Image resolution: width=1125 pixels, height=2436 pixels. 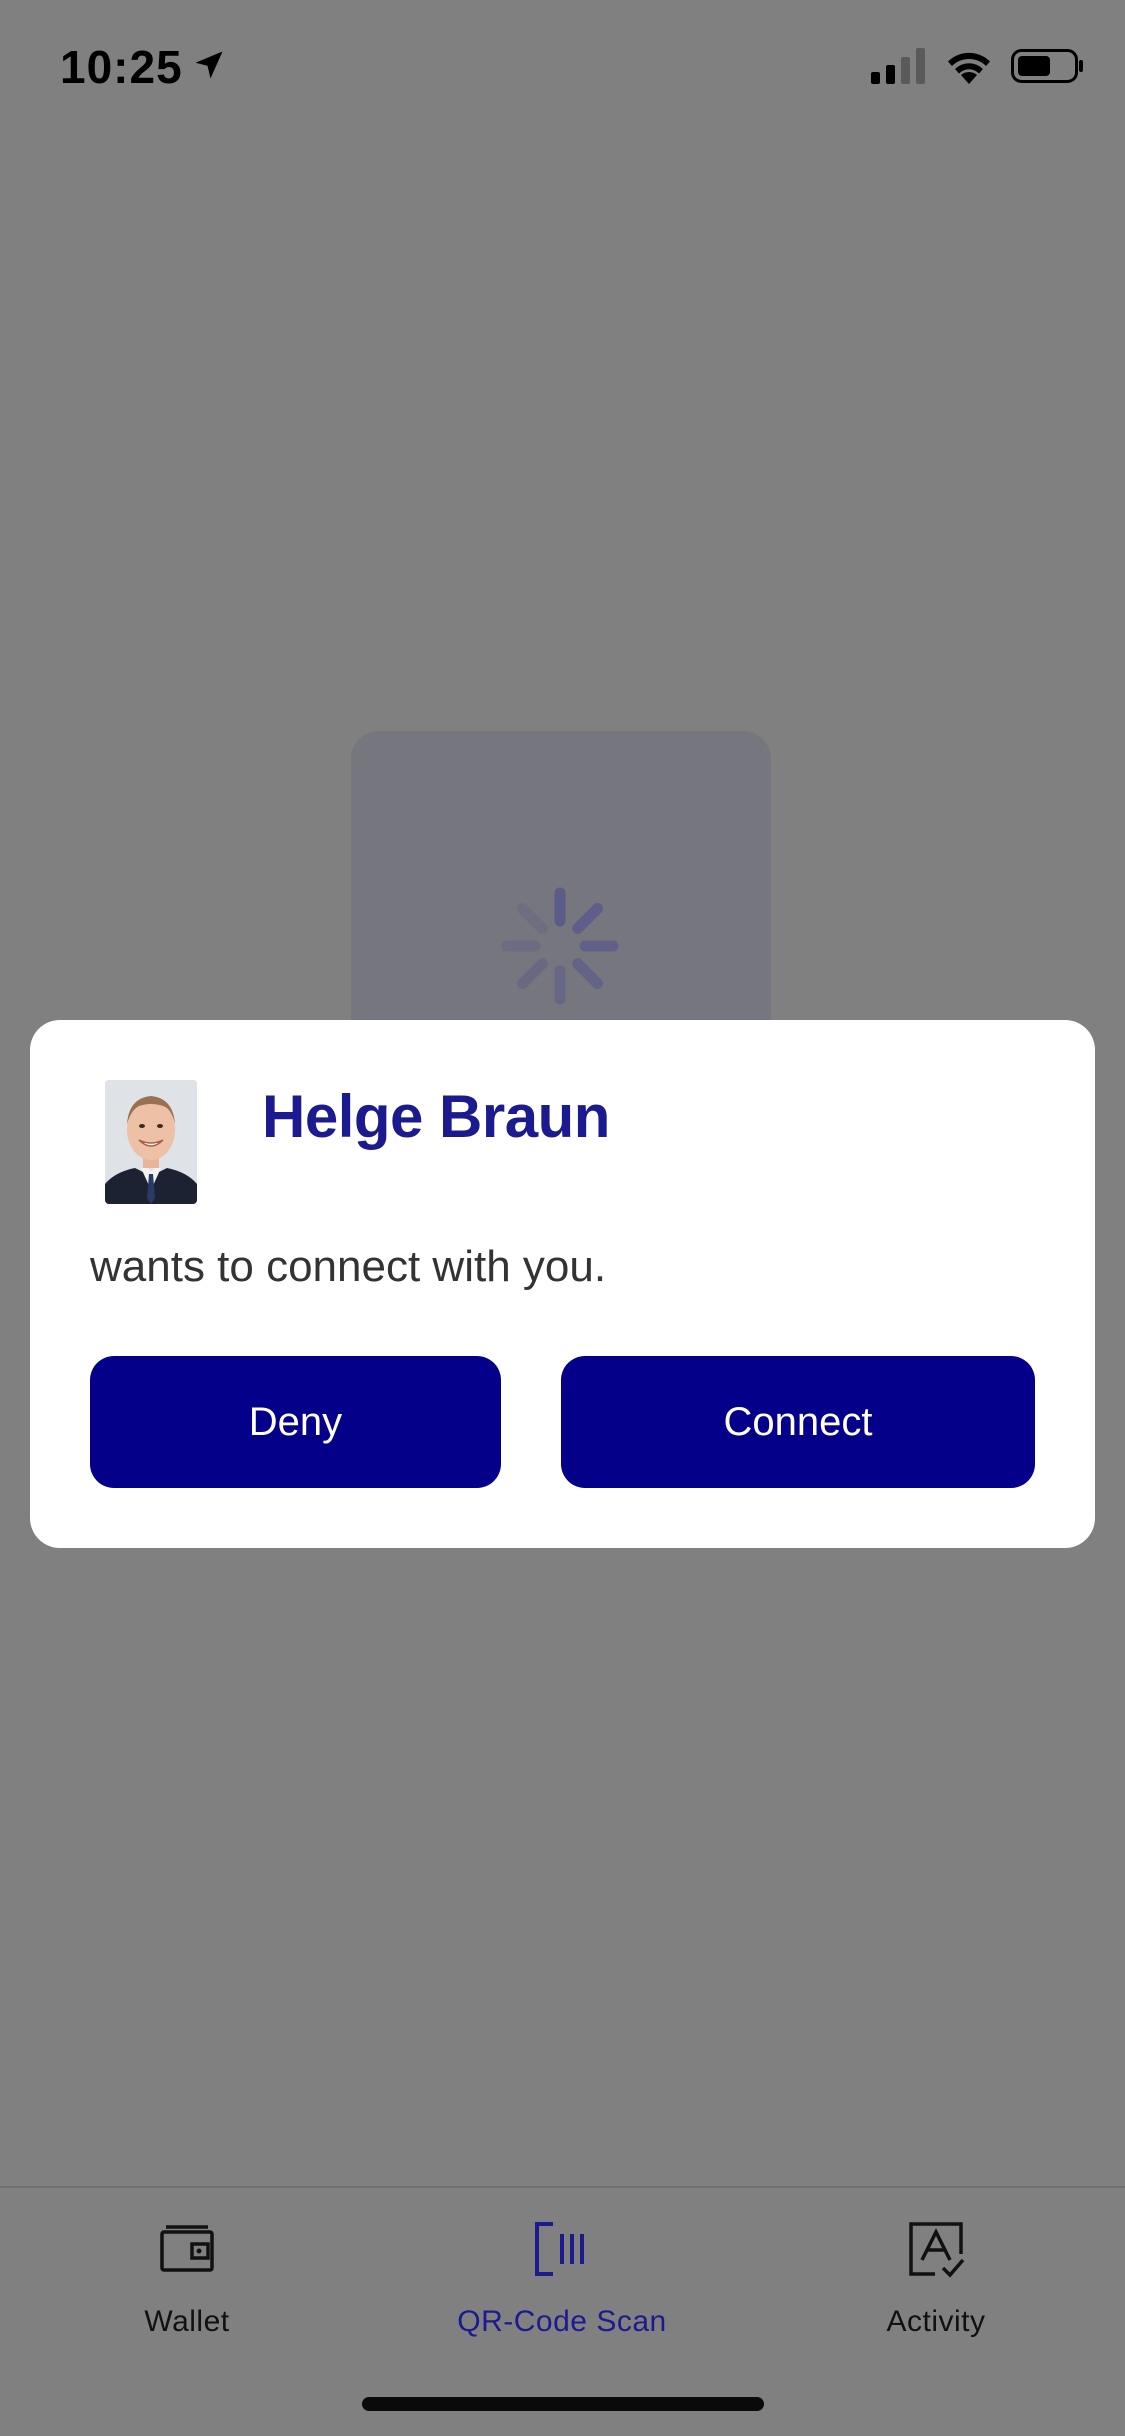 What do you see at coordinates (187, 2251) in the screenshot?
I see `wallet-icon` at bounding box center [187, 2251].